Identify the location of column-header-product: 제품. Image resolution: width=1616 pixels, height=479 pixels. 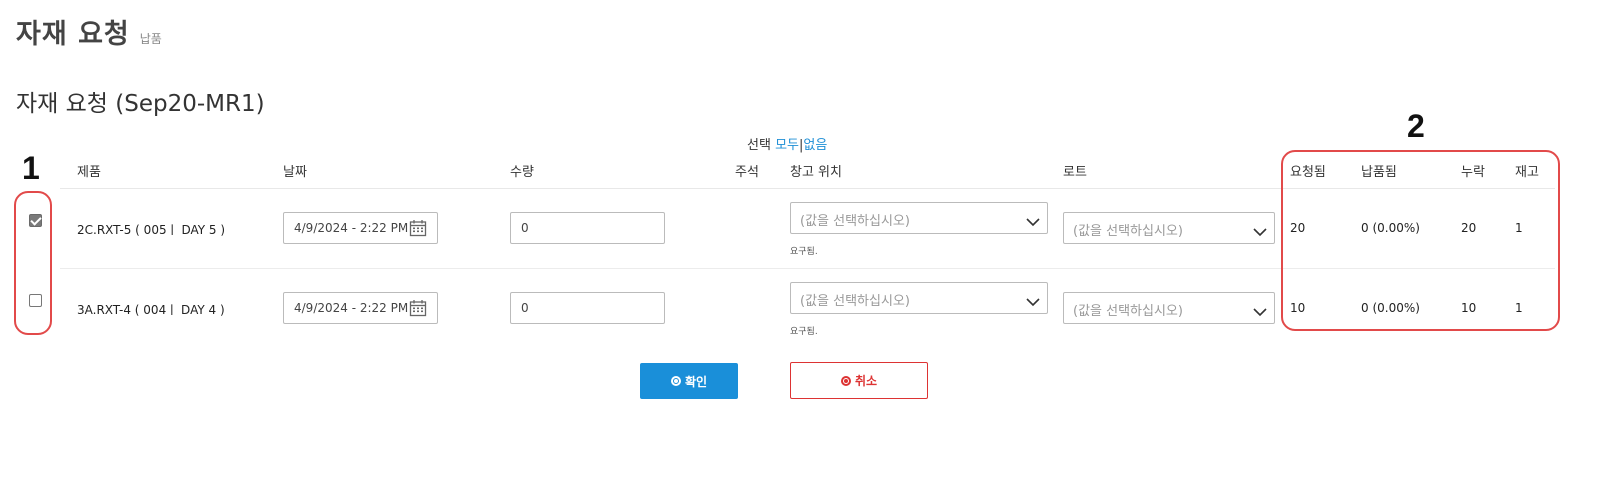
(89, 172).